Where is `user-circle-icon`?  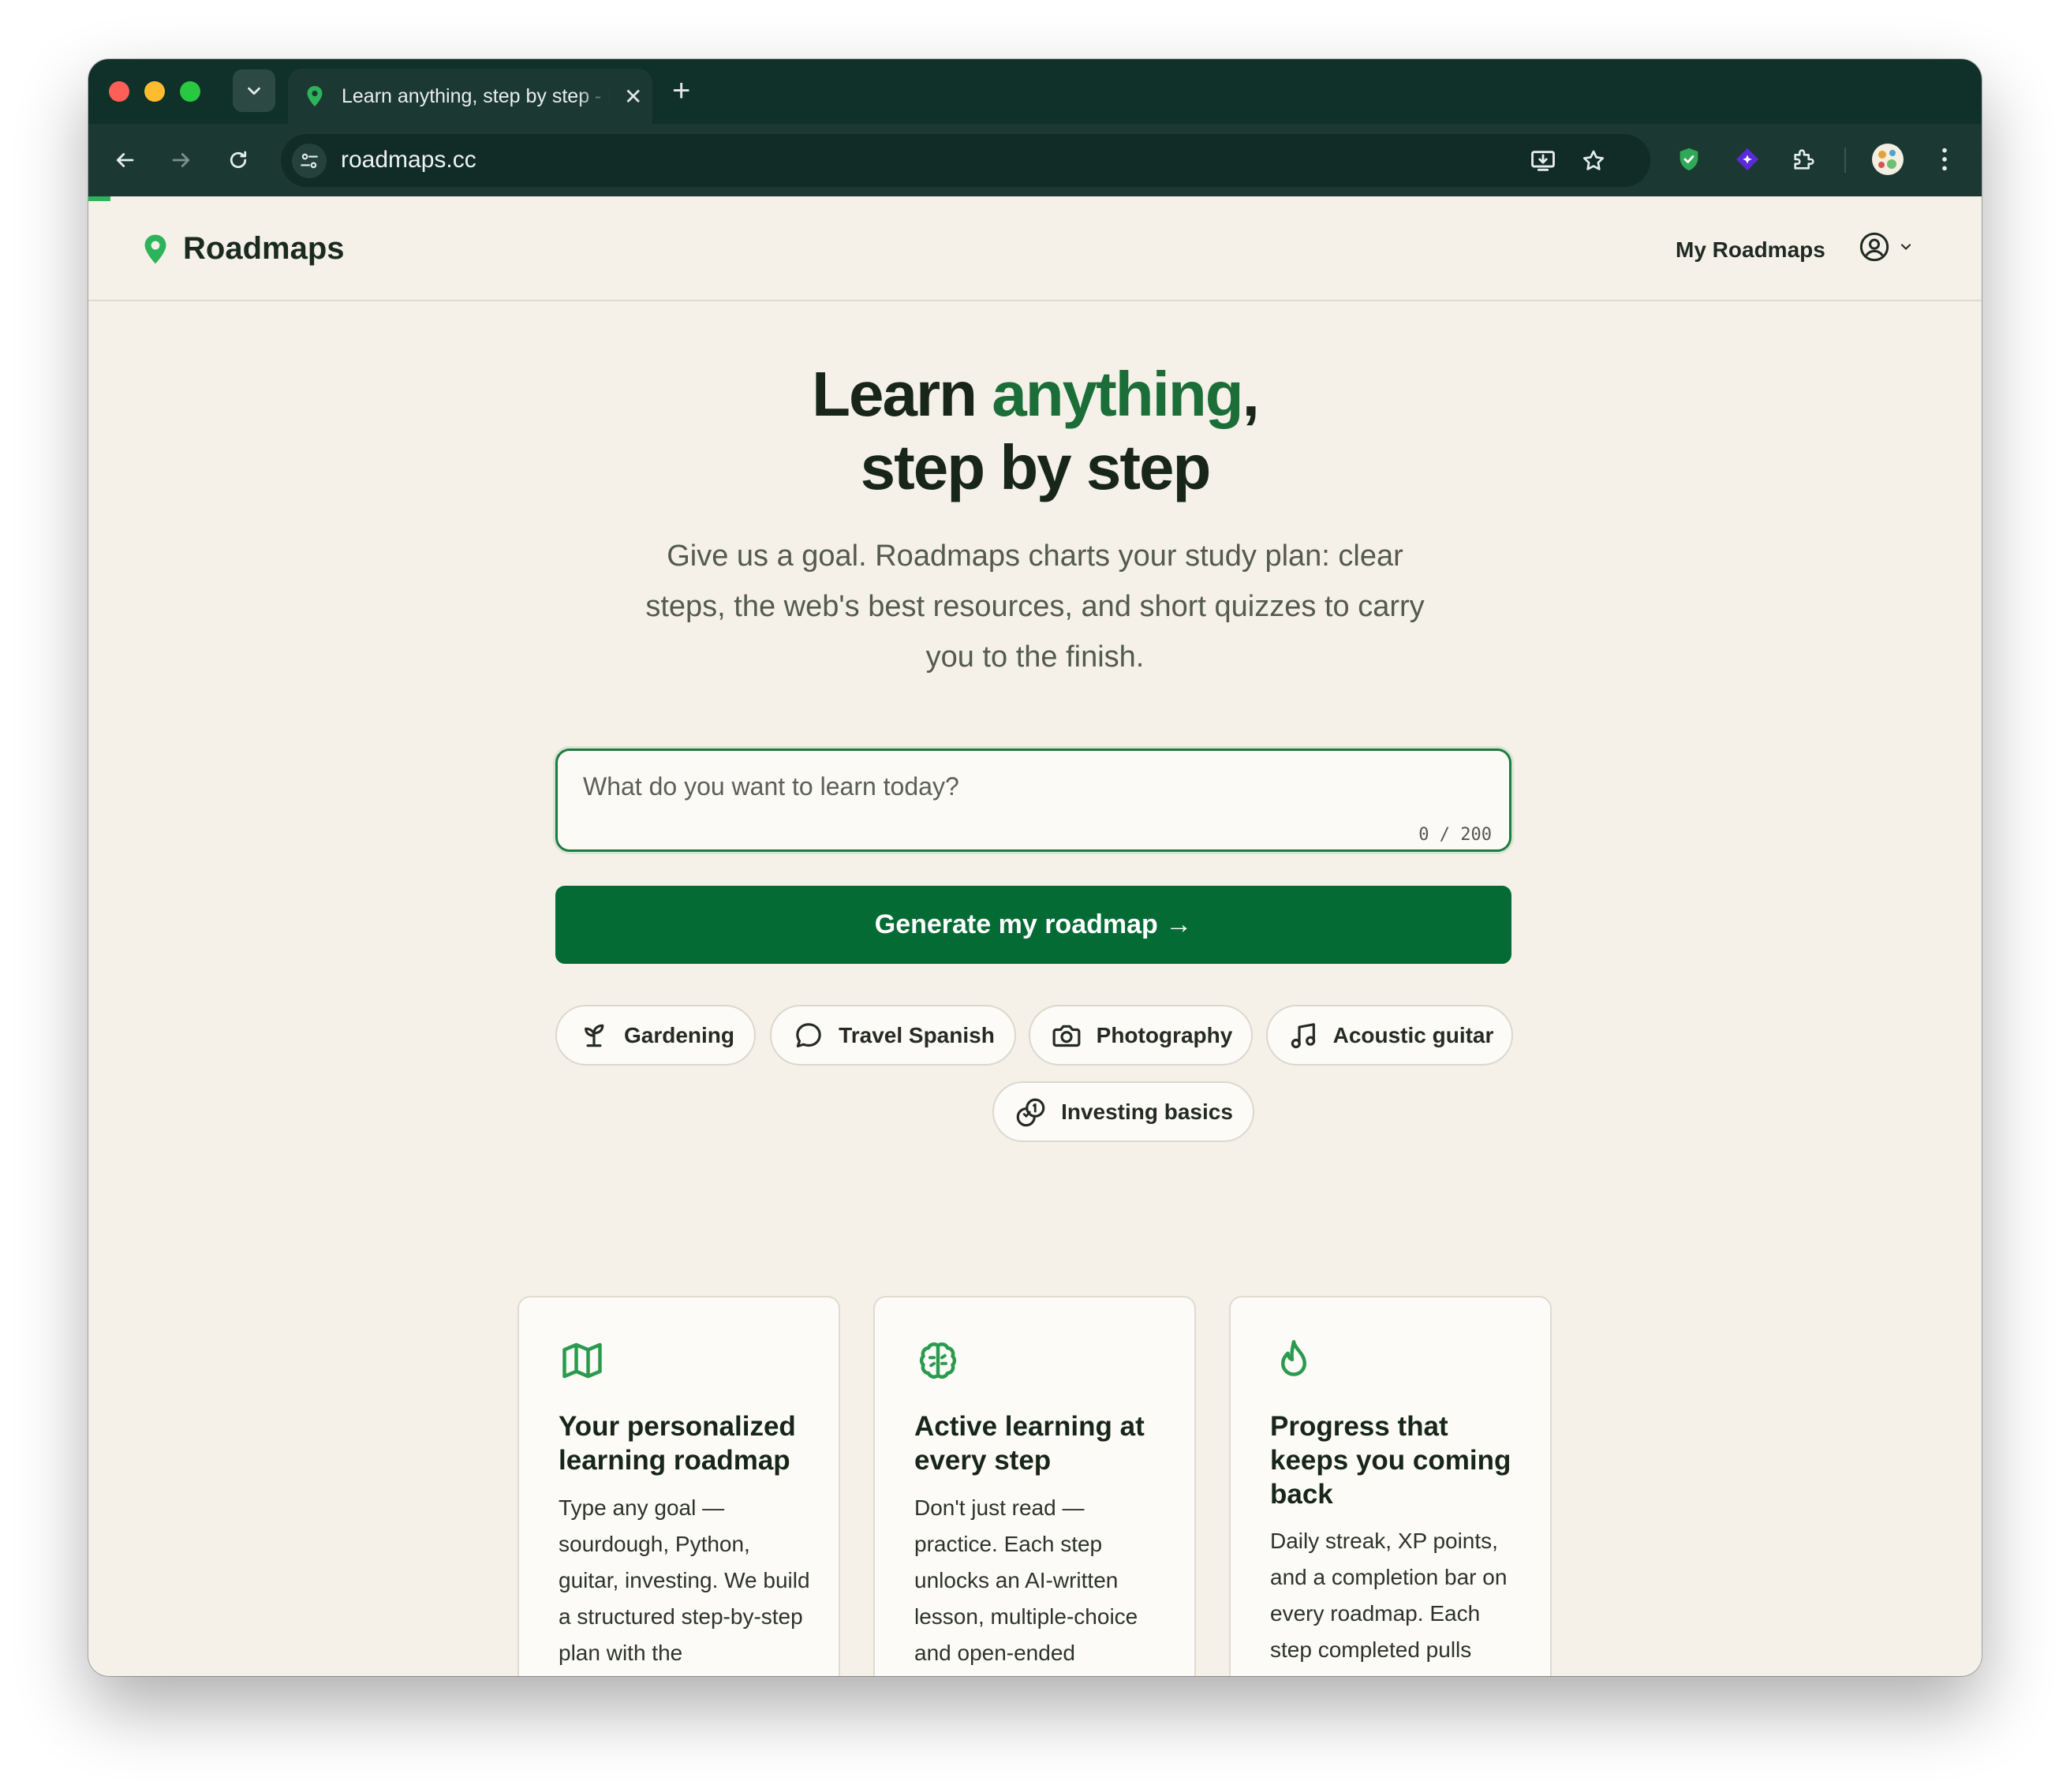 user-circle-icon is located at coordinates (1874, 247).